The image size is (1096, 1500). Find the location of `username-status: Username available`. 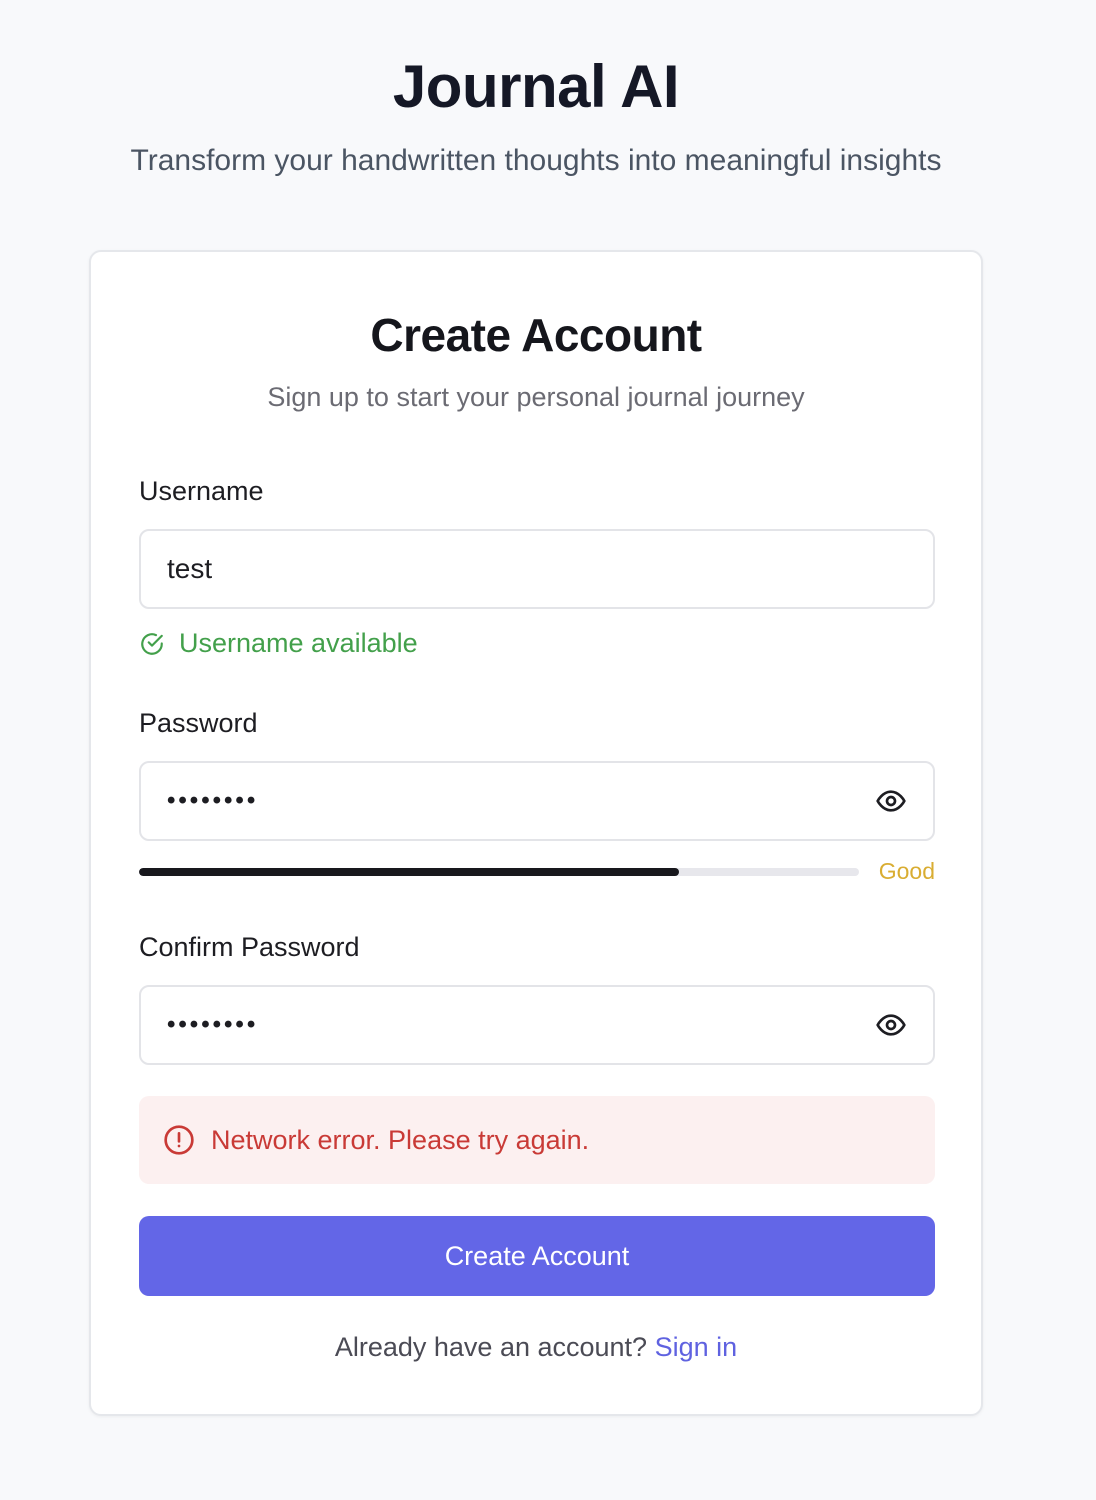

username-status: Username available is located at coordinates (278, 643).